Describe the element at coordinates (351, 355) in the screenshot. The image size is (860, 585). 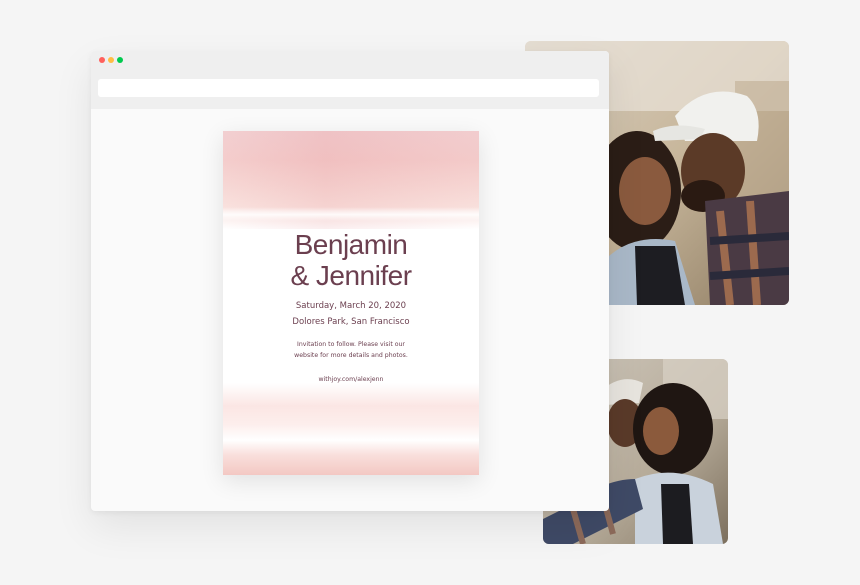
I see `message-line-2: website for more details and photos.` at that location.